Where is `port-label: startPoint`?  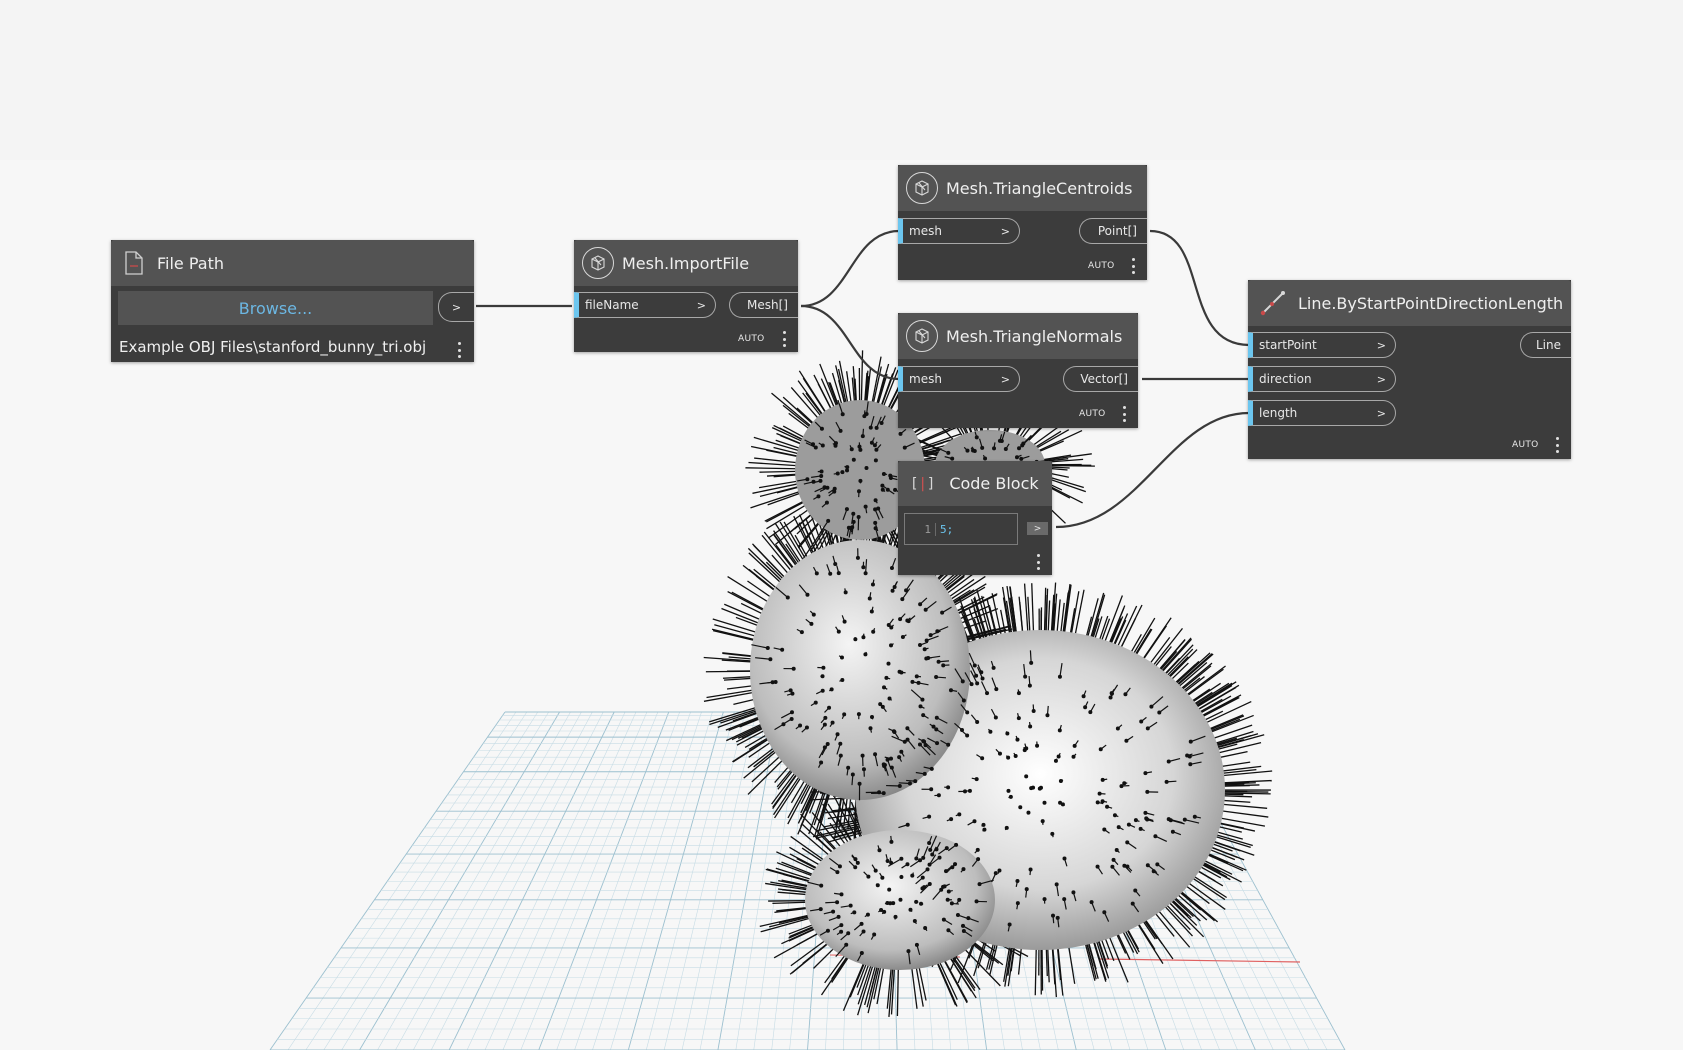
port-label: startPoint is located at coordinates (1288, 345).